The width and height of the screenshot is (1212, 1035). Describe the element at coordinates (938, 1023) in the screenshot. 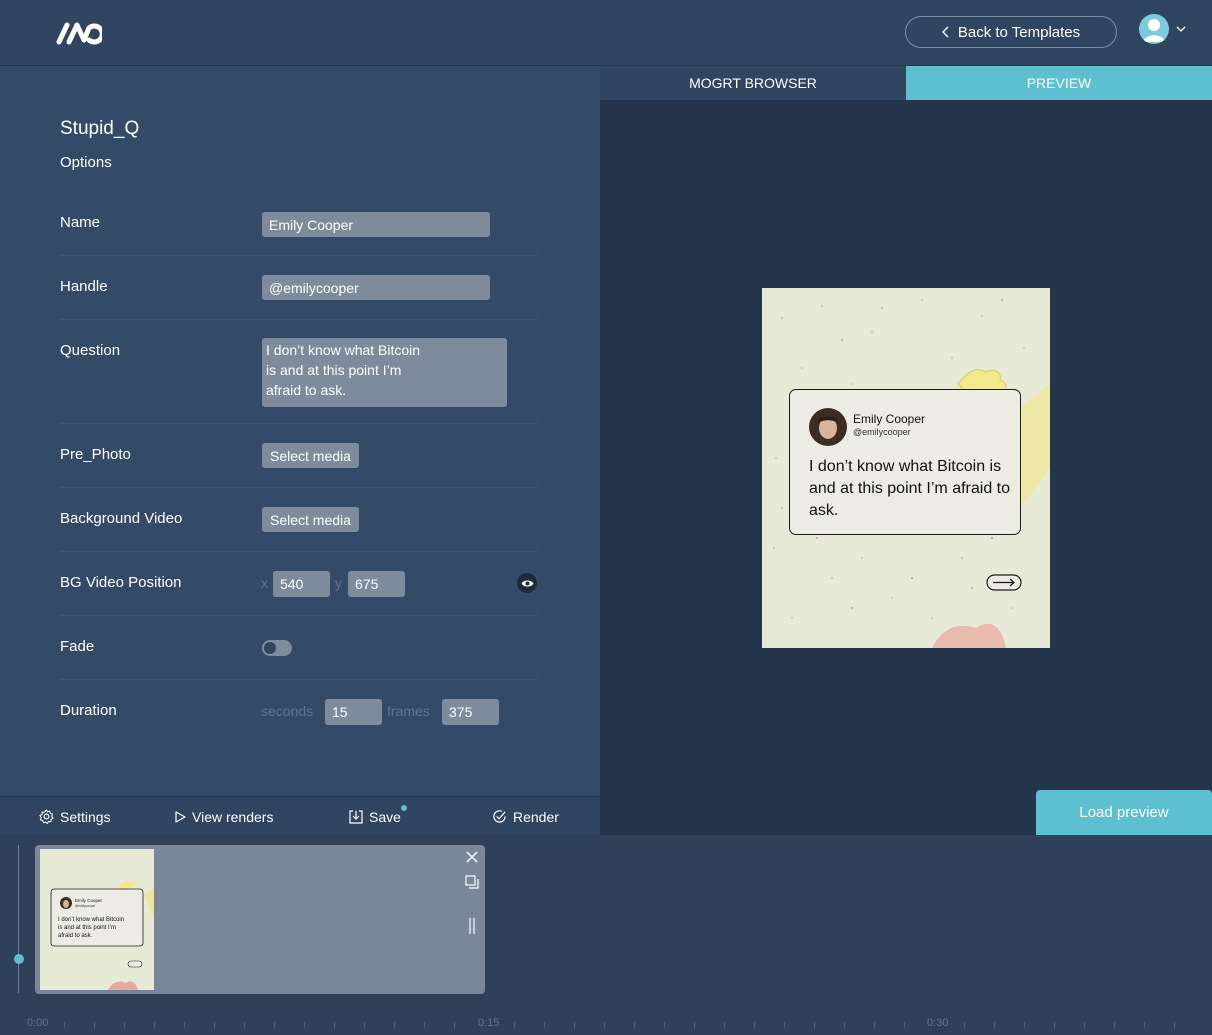

I see `time-label-30: 0:30` at that location.